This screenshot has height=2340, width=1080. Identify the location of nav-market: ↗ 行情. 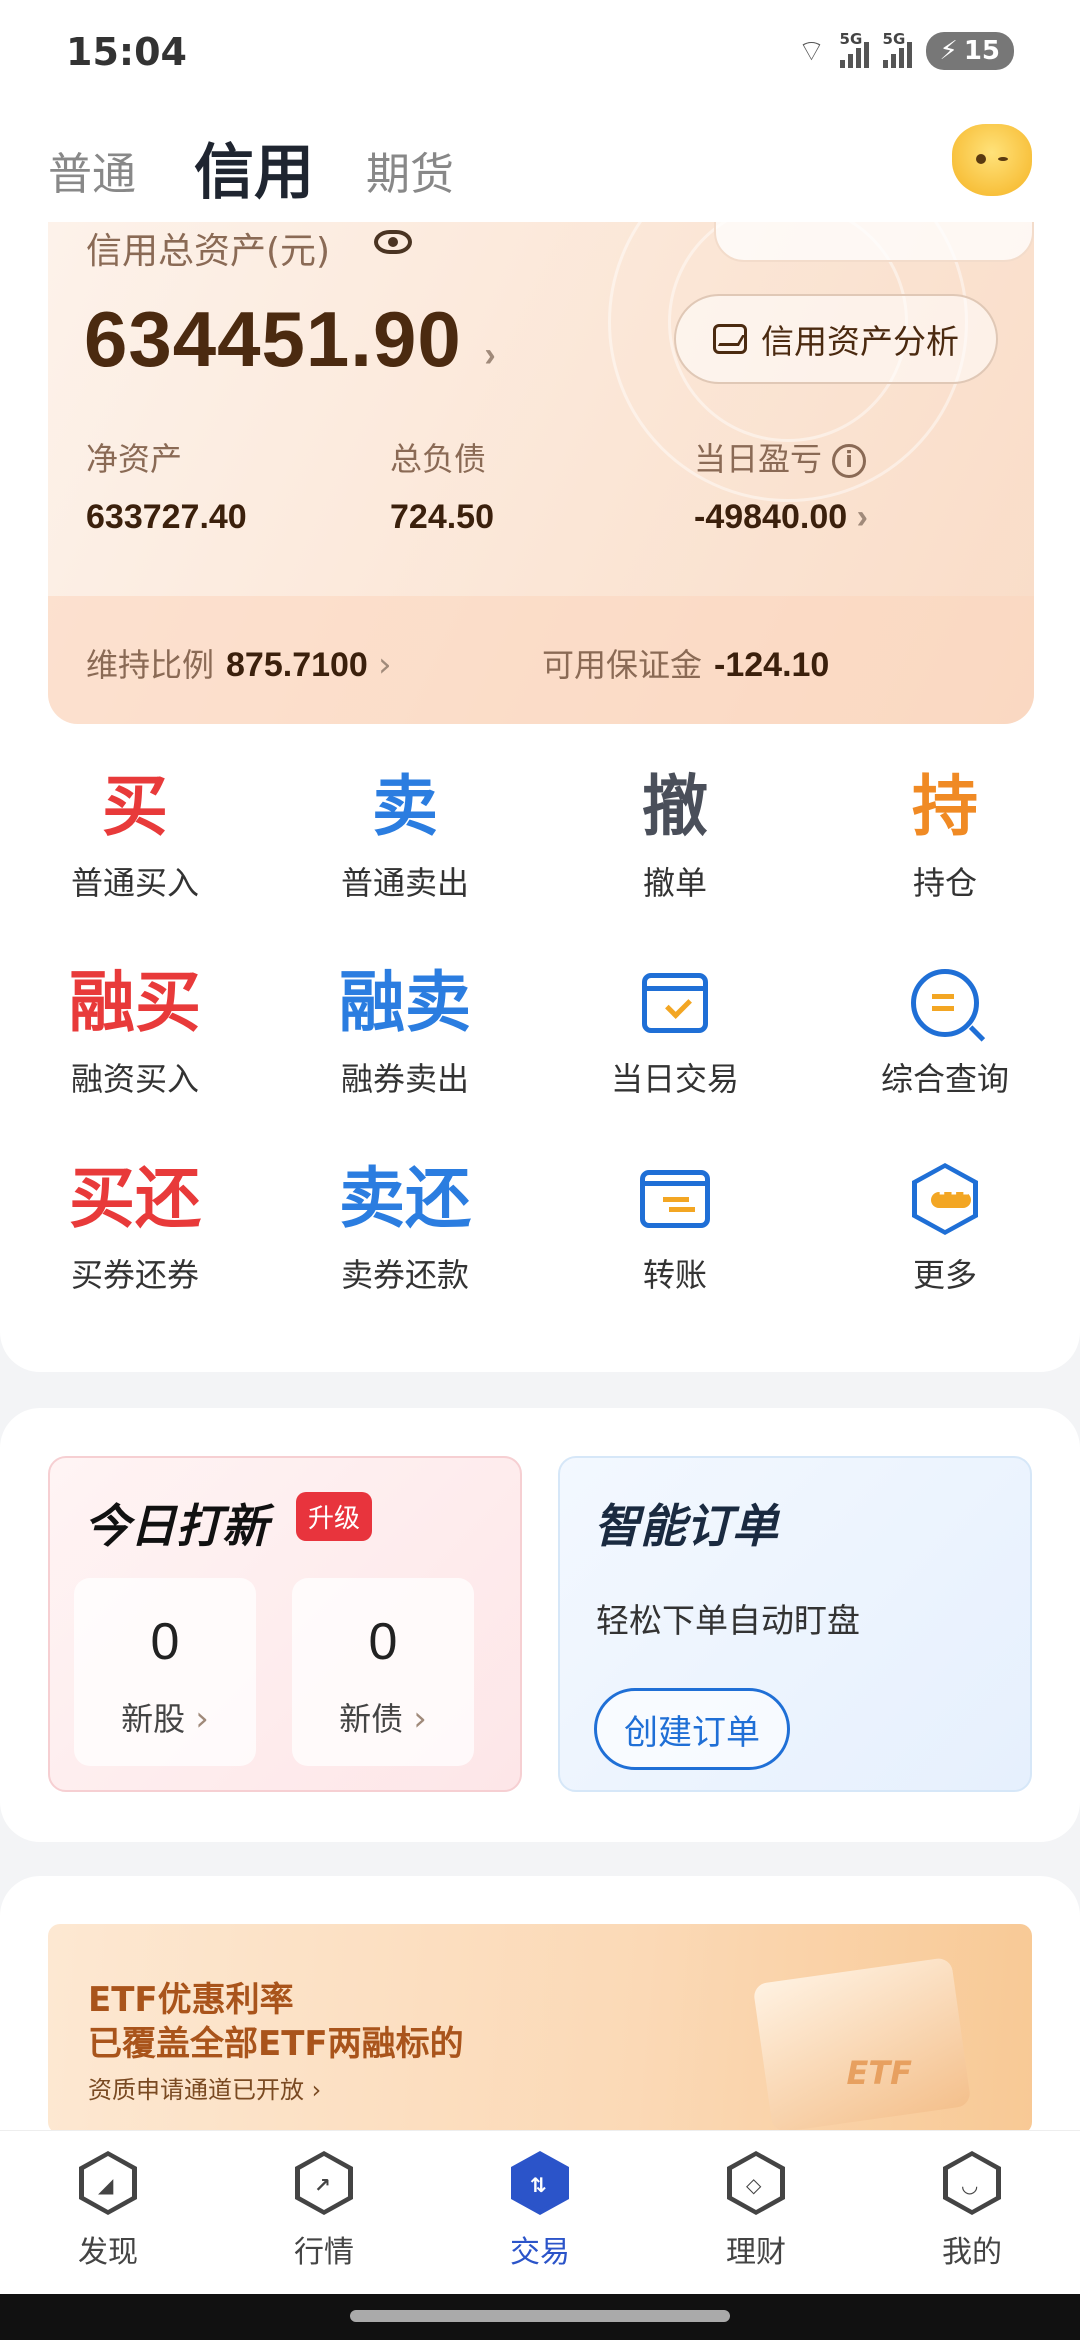
(324, 2211).